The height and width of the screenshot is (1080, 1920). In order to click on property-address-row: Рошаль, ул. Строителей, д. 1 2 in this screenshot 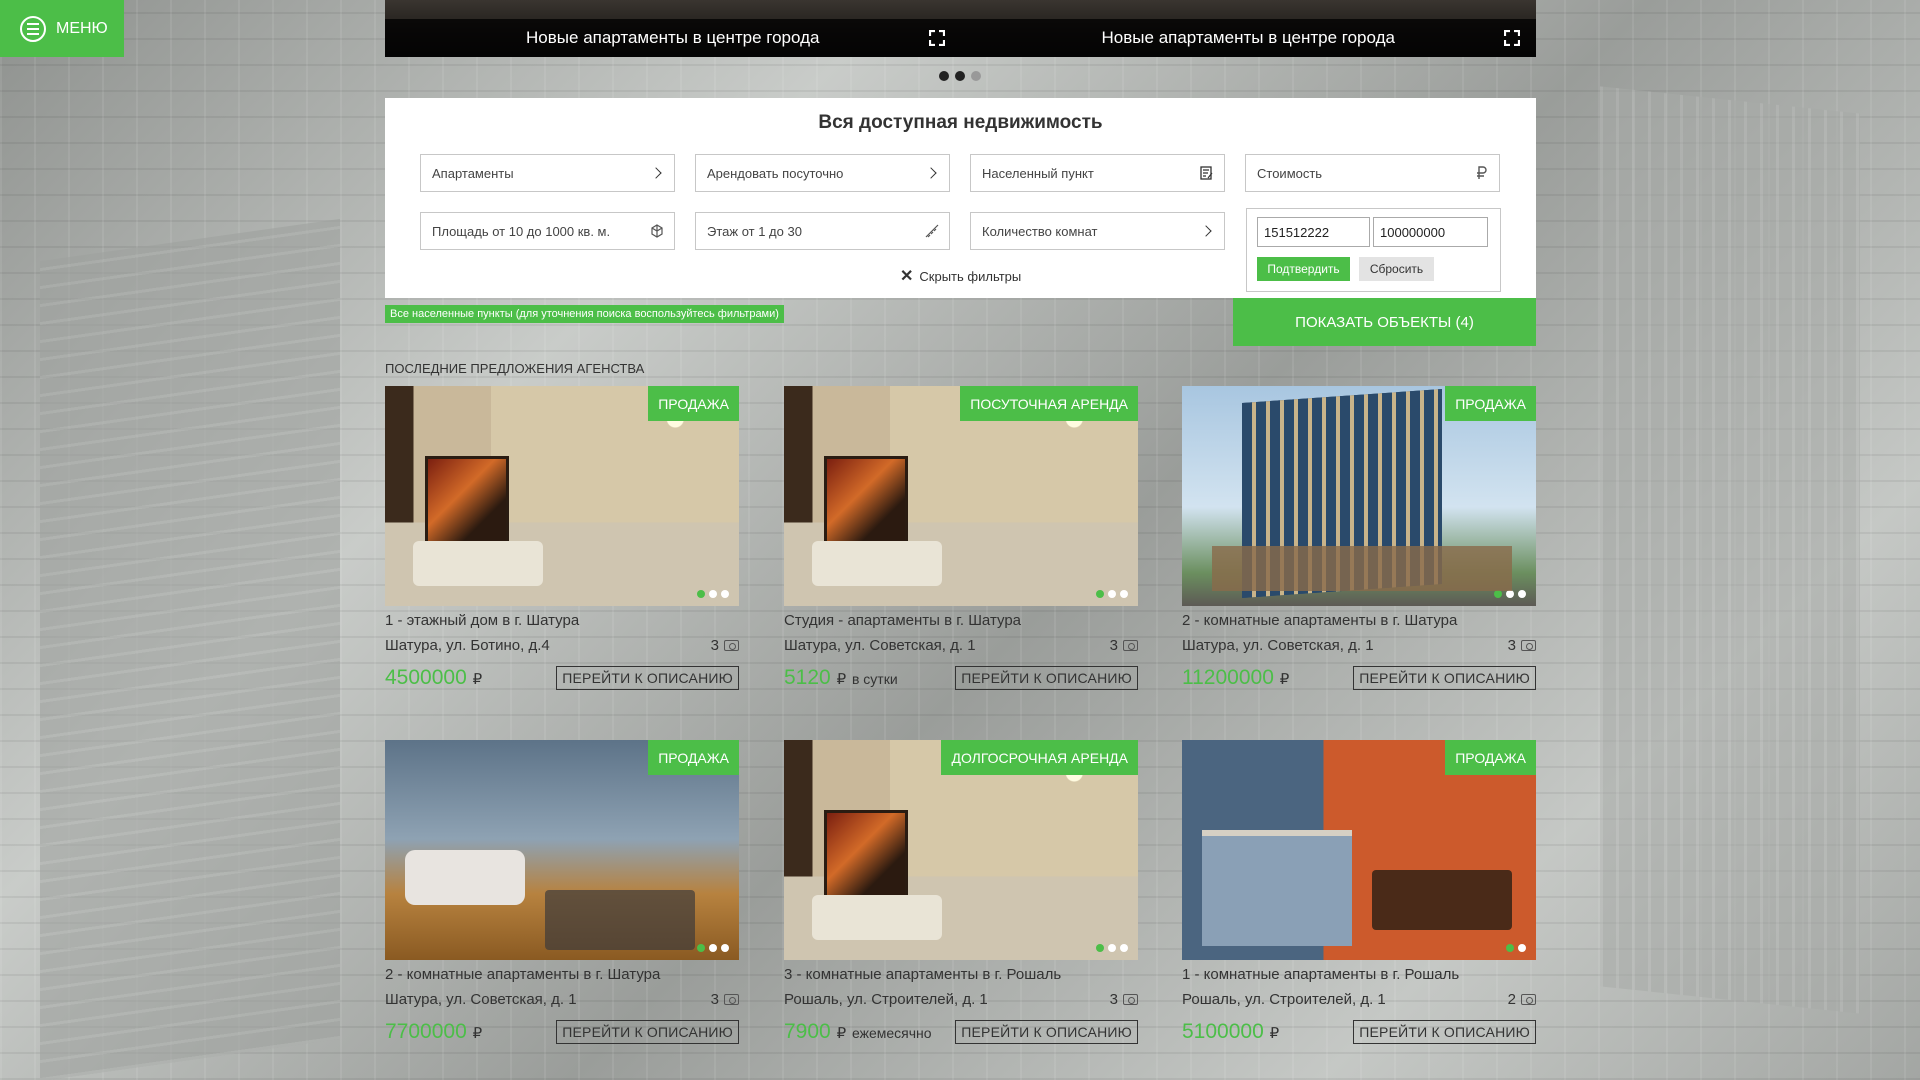, I will do `click(1359, 999)`.